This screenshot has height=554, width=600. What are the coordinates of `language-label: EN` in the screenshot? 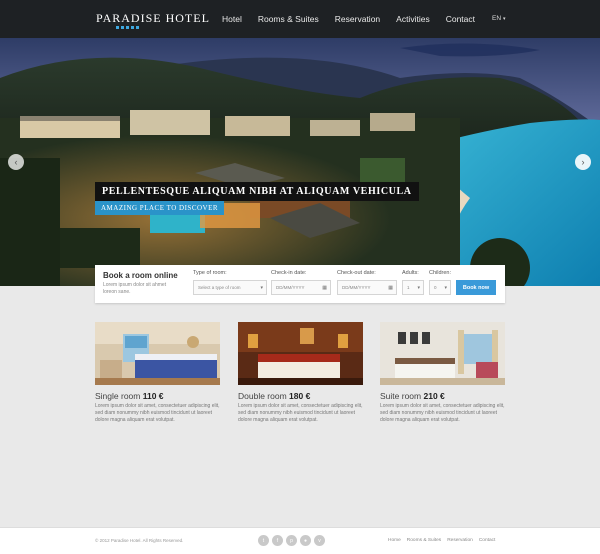 It's located at (497, 18).